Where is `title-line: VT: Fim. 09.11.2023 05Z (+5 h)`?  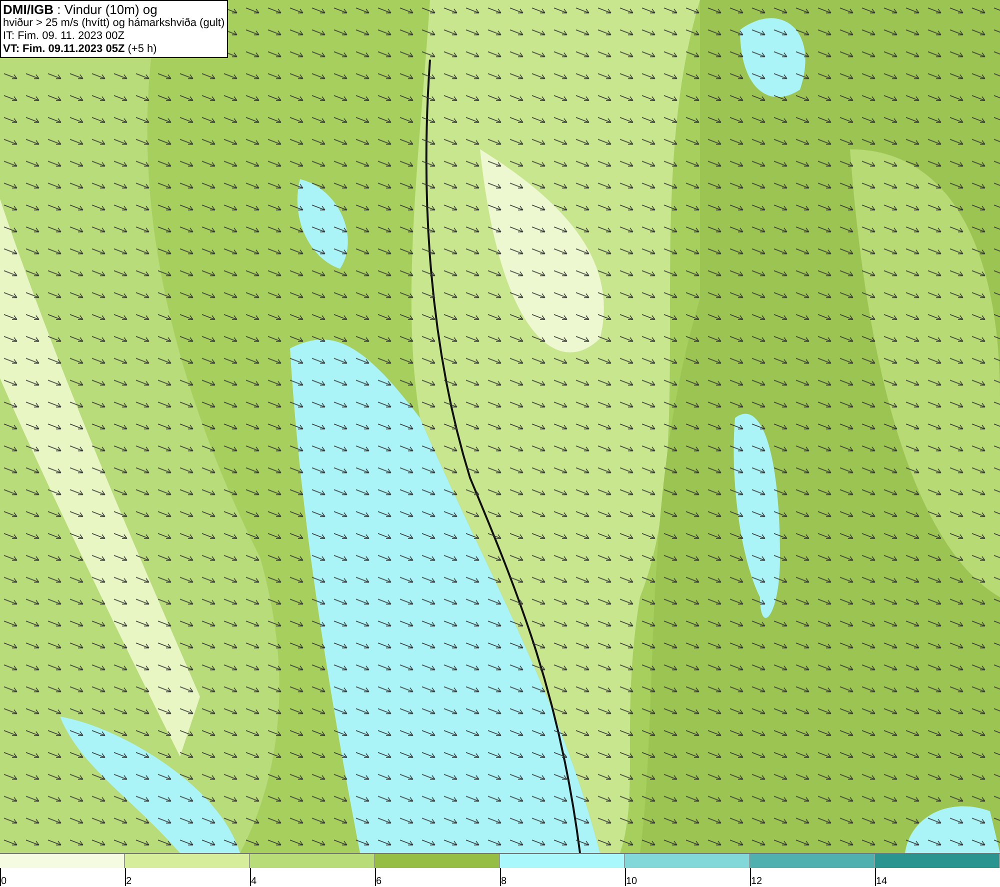
title-line: VT: Fim. 09.11.2023 05Z (+5 h) is located at coordinates (80, 49).